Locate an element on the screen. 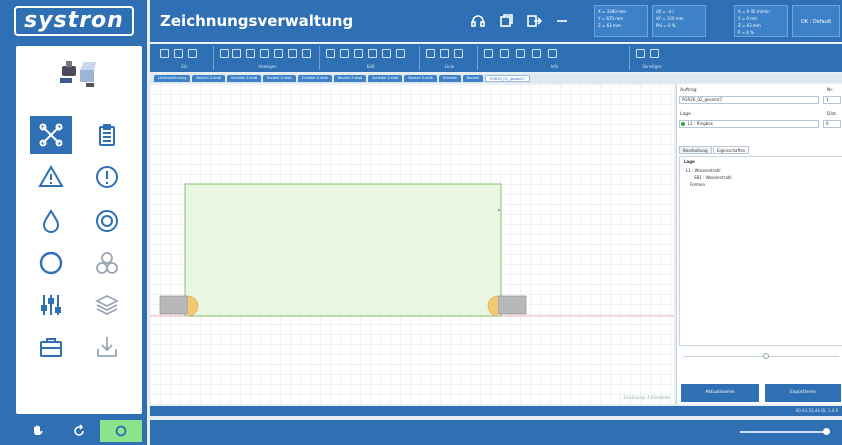 The width and height of the screenshot is (842, 445). duplicate-icon is located at coordinates (358, 53).